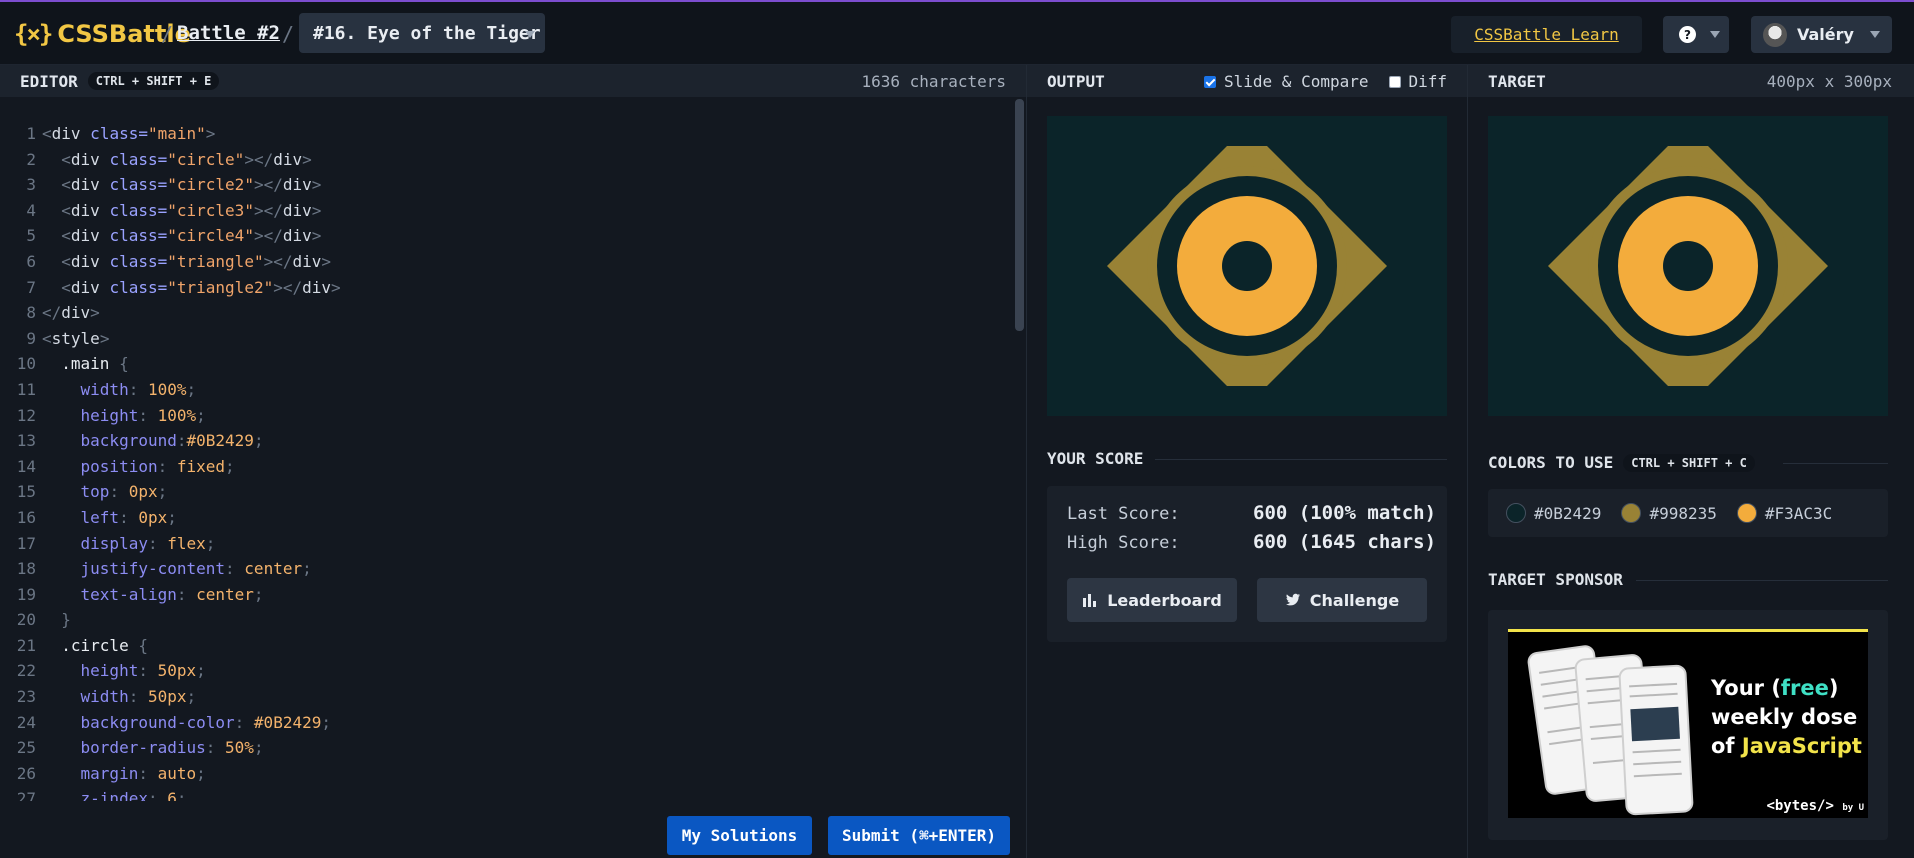 Image resolution: width=1914 pixels, height=858 pixels. Describe the element at coordinates (1019, 215) in the screenshot. I see `editor-scrollbar` at that location.